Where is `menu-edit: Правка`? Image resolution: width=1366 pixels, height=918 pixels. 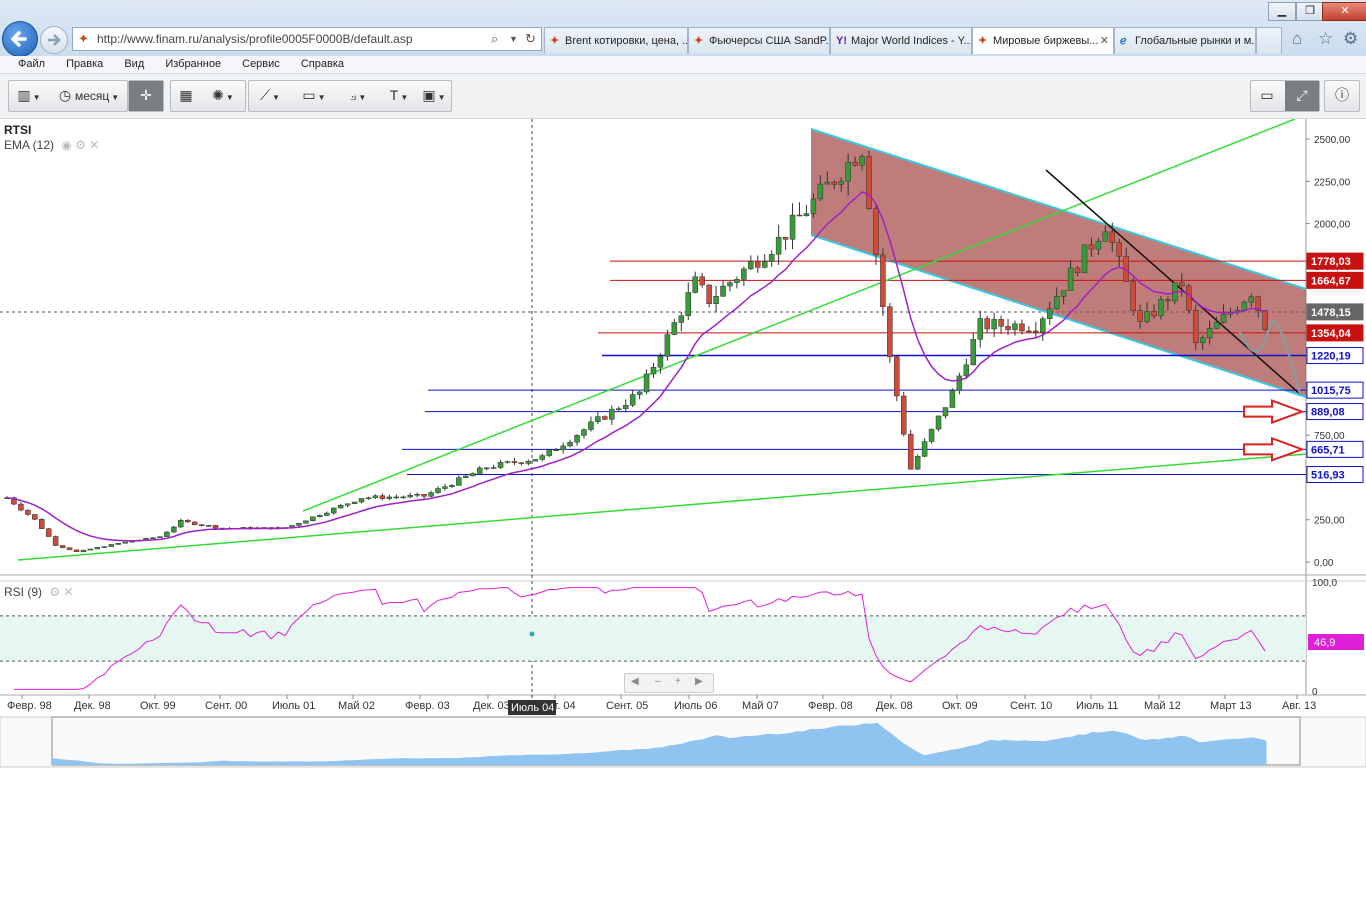 menu-edit: Правка is located at coordinates (84, 64).